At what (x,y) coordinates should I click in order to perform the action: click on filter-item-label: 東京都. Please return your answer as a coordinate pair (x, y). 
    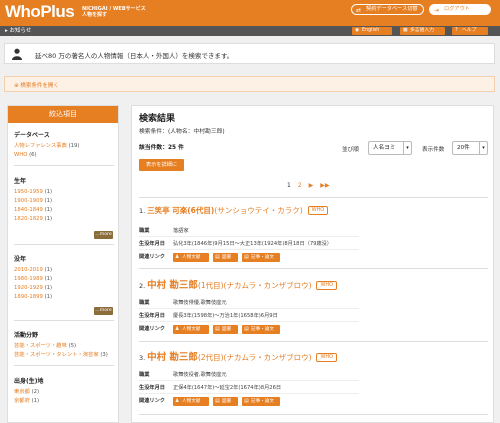
    Looking at the image, I should click on (22, 392).